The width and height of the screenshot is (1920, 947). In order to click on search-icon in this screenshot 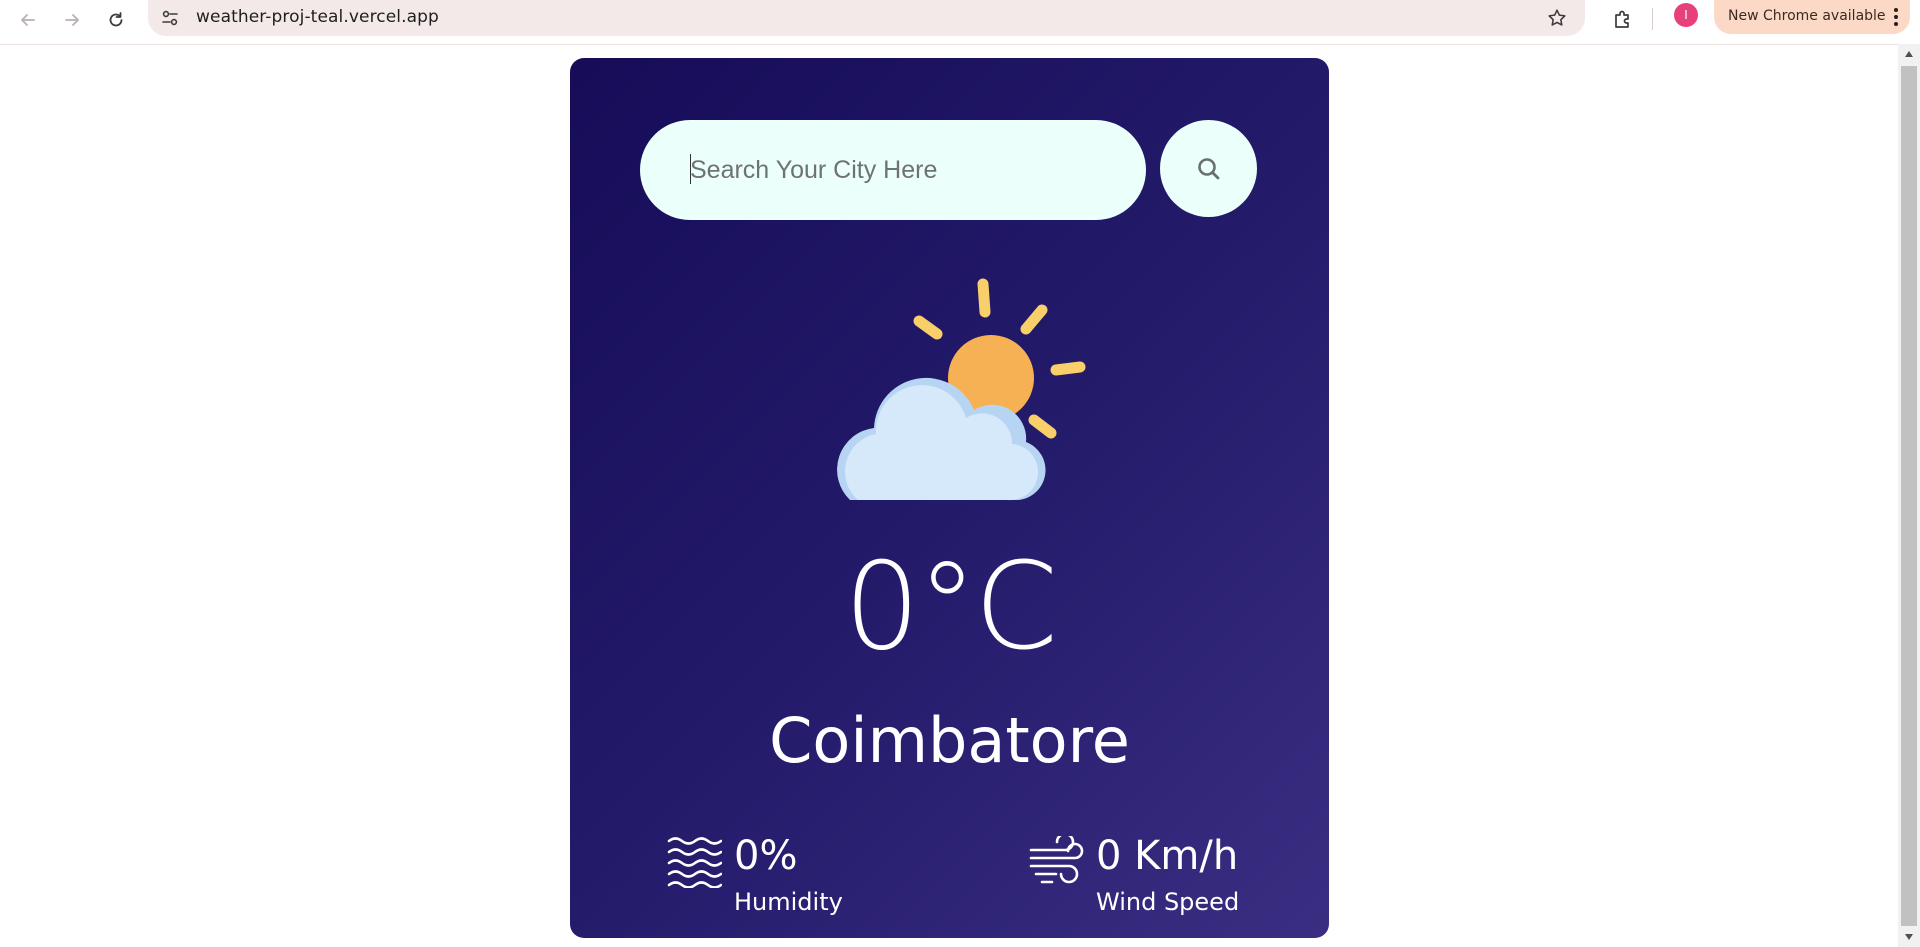, I will do `click(1208, 168)`.